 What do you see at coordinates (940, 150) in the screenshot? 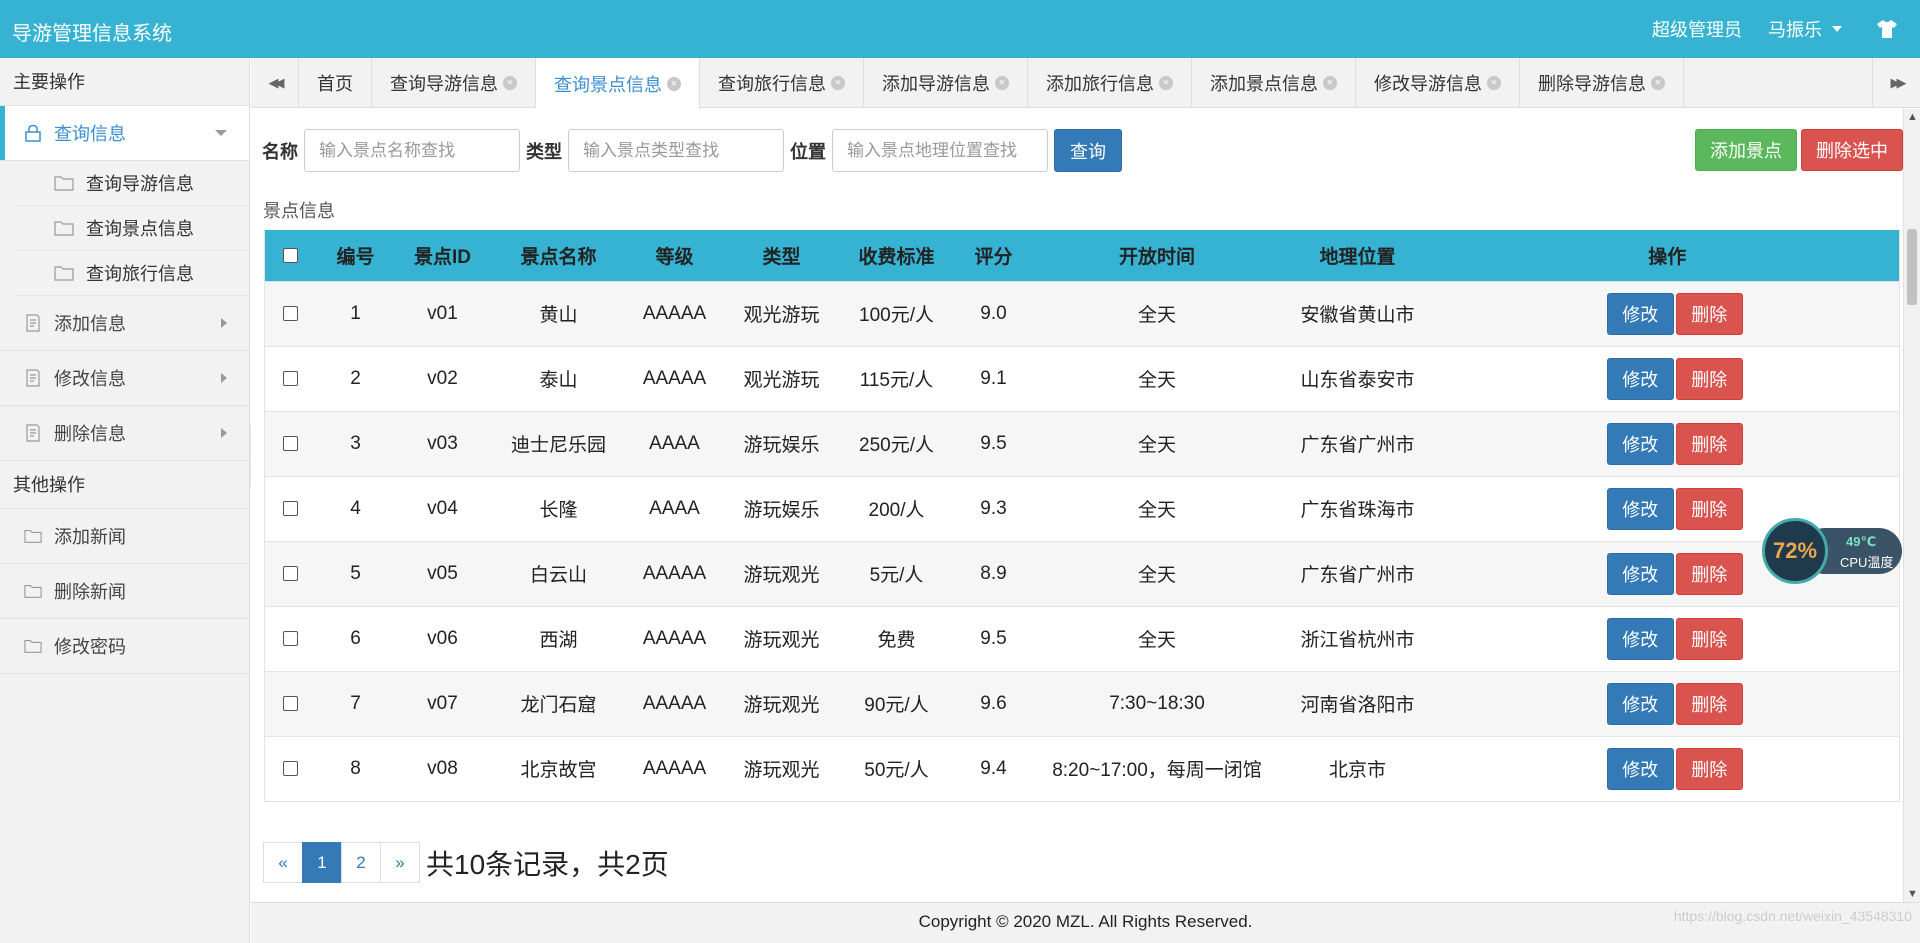
I see `location-search-input` at bounding box center [940, 150].